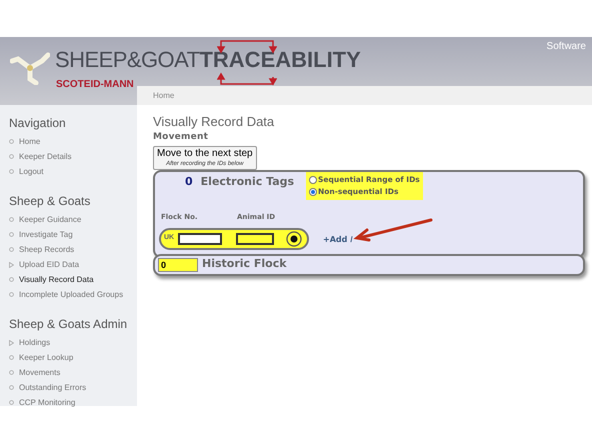 This screenshot has width=592, height=444. I want to click on panel-title: Historic Flock, so click(244, 264).